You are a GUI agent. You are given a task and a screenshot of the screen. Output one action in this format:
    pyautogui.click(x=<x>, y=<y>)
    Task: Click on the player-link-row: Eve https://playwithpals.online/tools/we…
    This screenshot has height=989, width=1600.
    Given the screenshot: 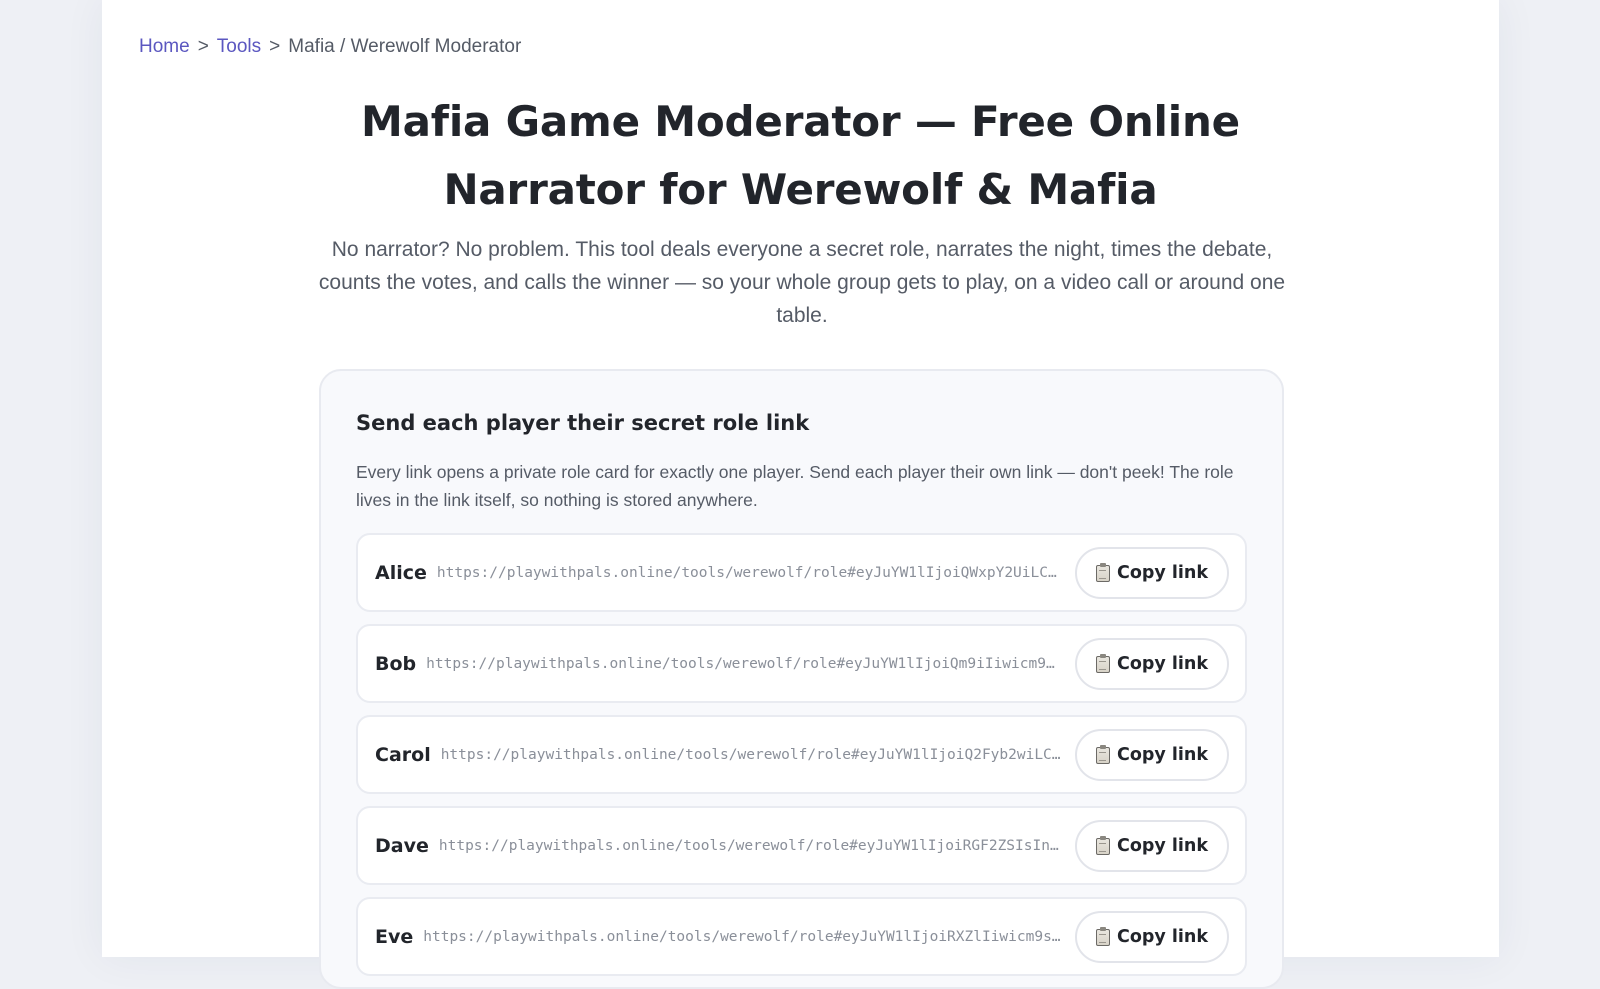 What is the action you would take?
    pyautogui.click(x=801, y=936)
    